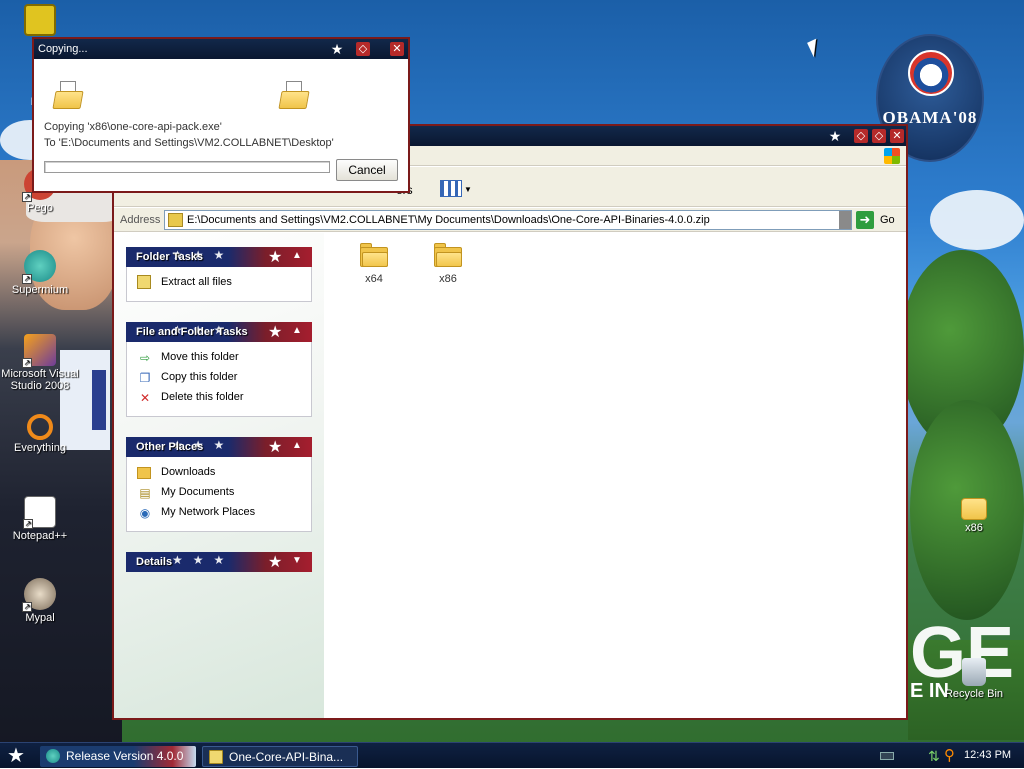  I want to click on address-dropdown-button, so click(845, 220).